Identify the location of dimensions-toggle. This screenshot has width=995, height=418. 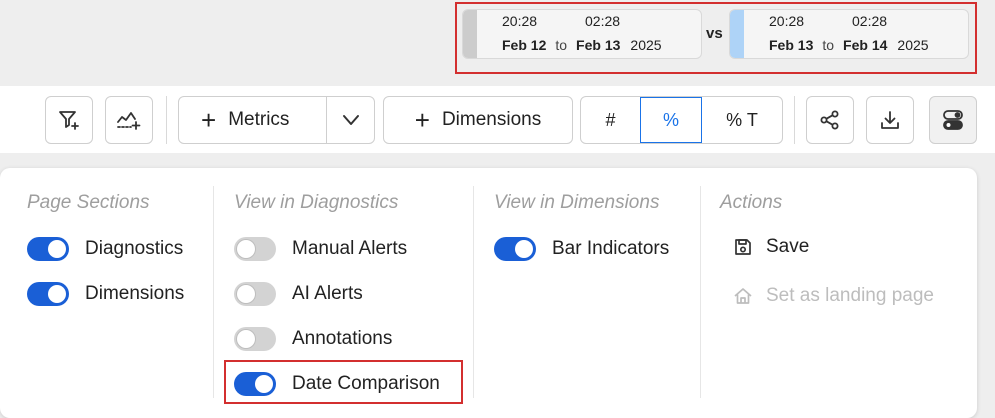
(48, 294).